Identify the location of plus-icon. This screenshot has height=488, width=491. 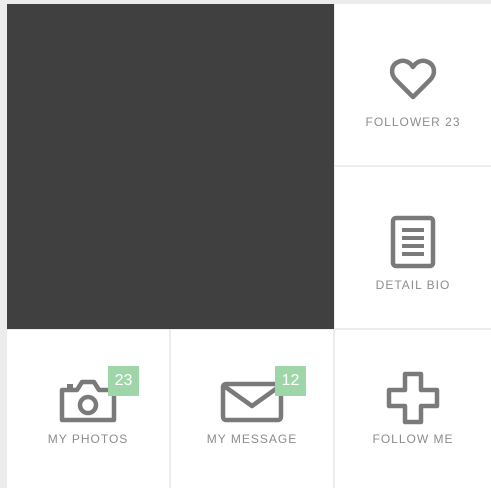
(413, 398).